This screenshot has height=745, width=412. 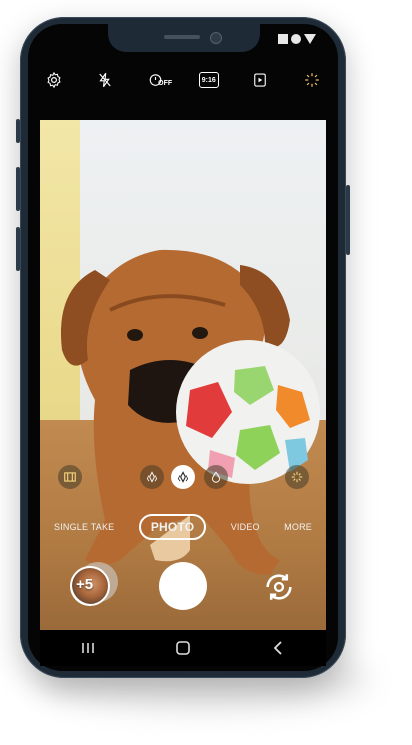 What do you see at coordinates (260, 80) in the screenshot?
I see `motion-photo-icon` at bounding box center [260, 80].